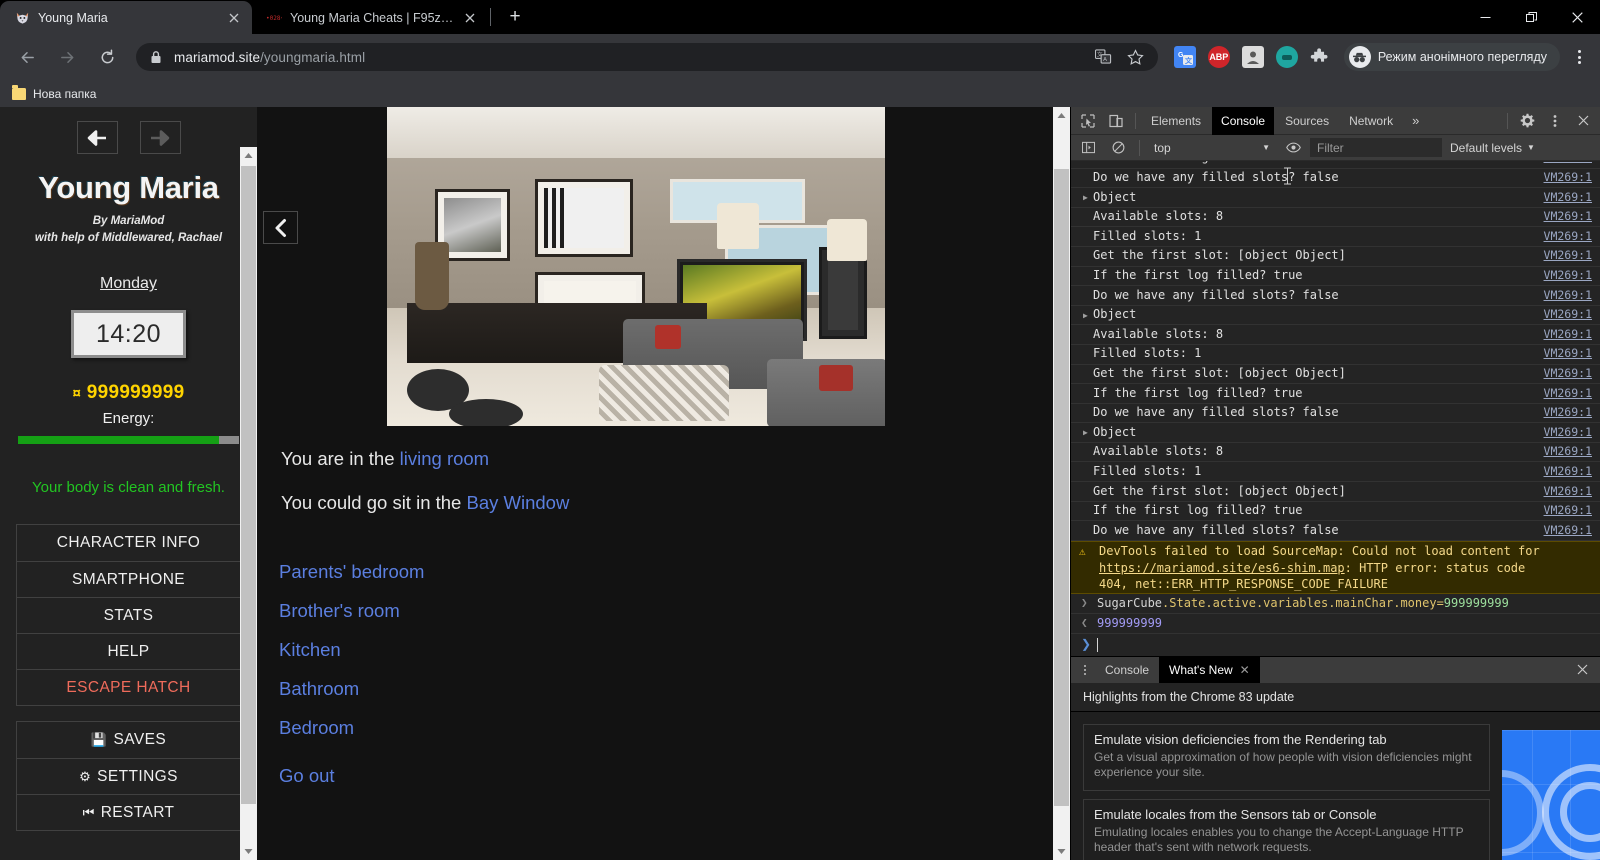  I want to click on console-result-row: 999999999, so click(1335, 624).